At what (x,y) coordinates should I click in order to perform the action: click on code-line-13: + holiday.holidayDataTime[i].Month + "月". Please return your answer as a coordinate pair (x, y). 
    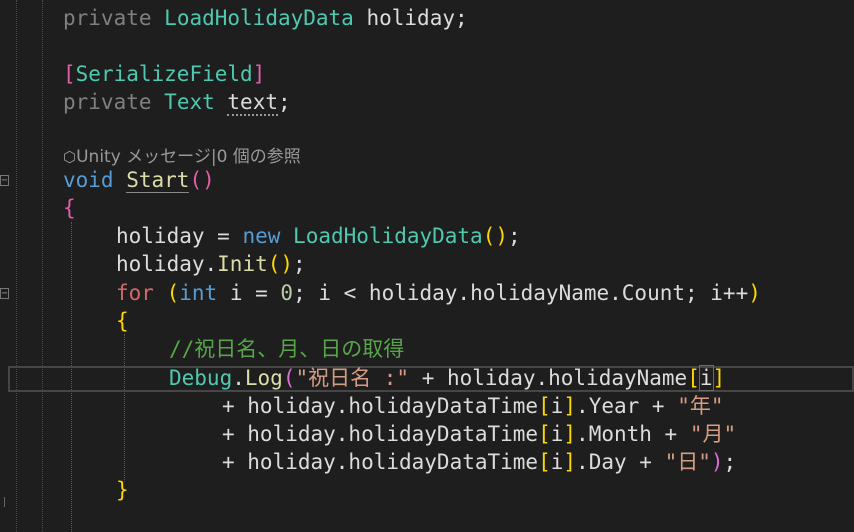
    Looking at the image, I should click on (479, 434).